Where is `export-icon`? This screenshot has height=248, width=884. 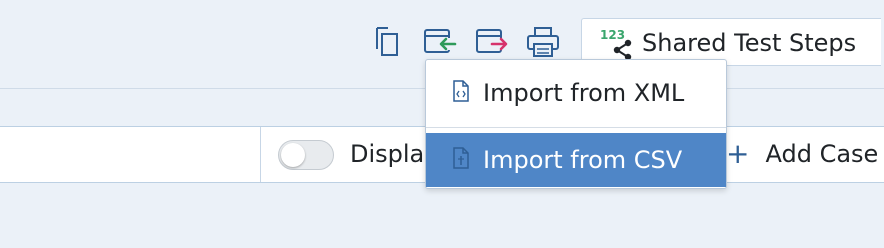
export-icon is located at coordinates (492, 42).